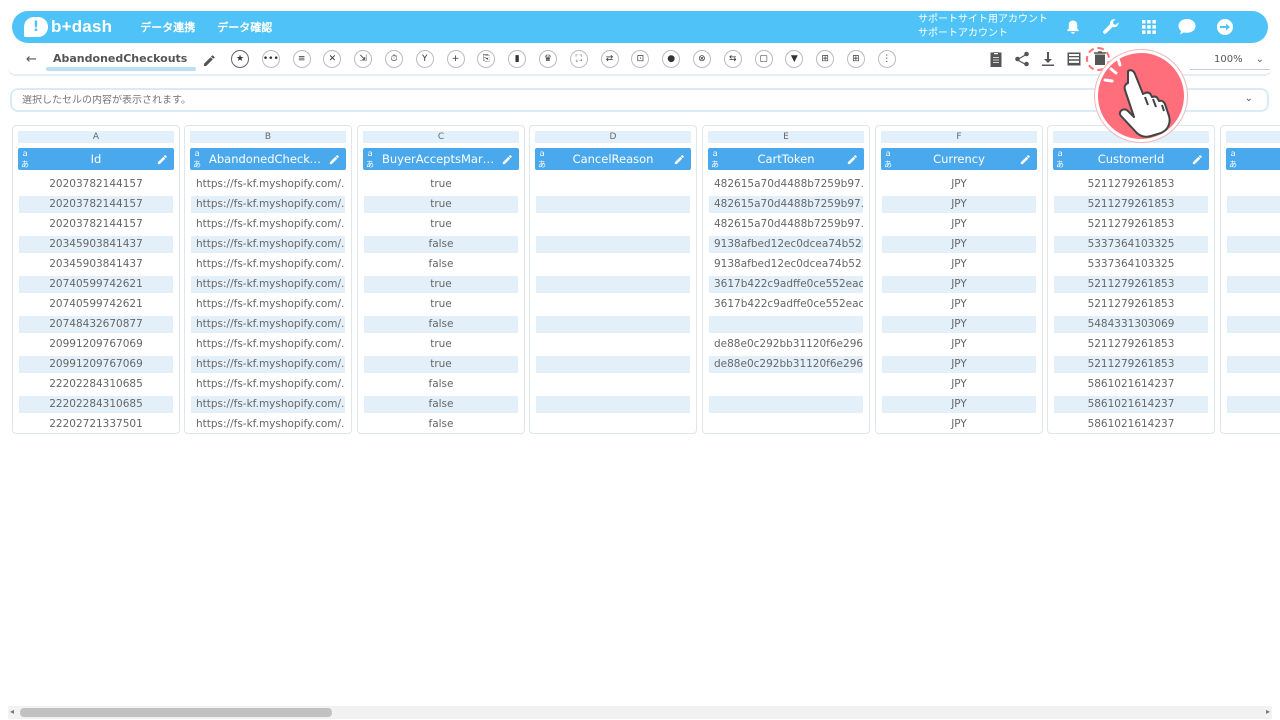 This screenshot has width=1280, height=720. What do you see at coordinates (96, 424) in the screenshot?
I see `table-cell: 22202721337501` at bounding box center [96, 424].